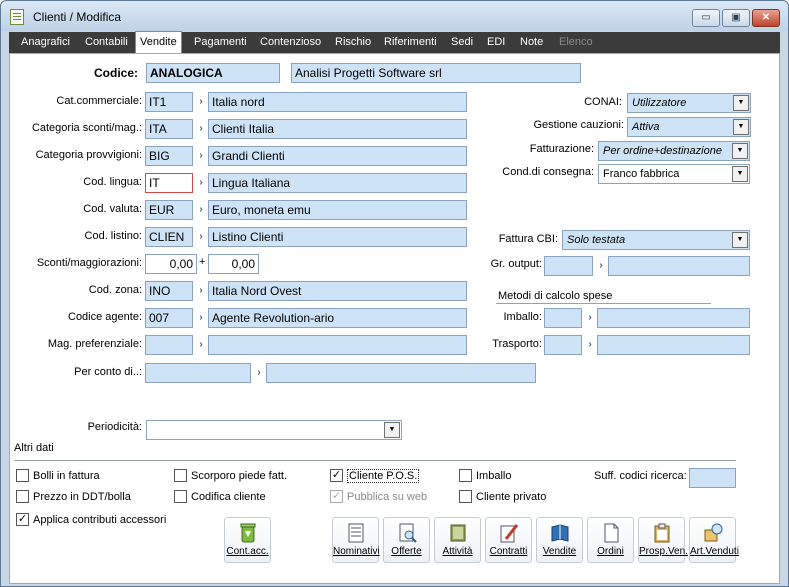  What do you see at coordinates (169, 237) in the screenshot?
I see `cod-listino-code: CLIEN` at bounding box center [169, 237].